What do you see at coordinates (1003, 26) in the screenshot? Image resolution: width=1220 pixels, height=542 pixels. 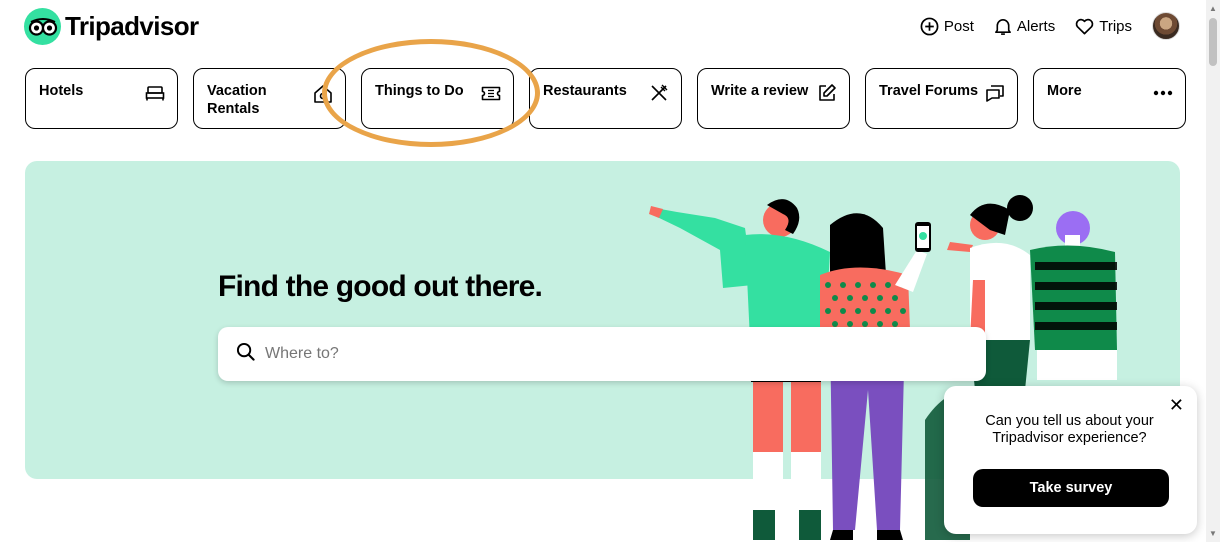 I see `bell-icon` at bounding box center [1003, 26].